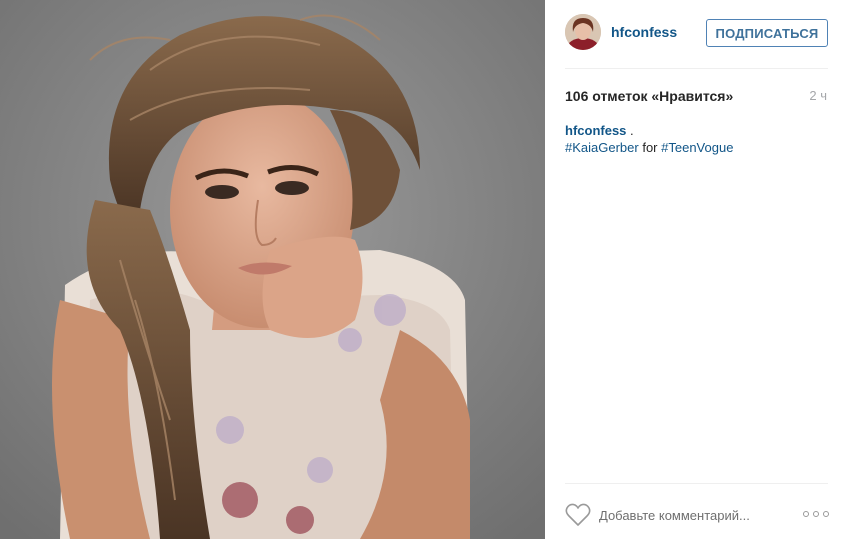 The width and height of the screenshot is (847, 539). What do you see at coordinates (649, 96) in the screenshot?
I see `likes-count: 106 отметок «Нравится»` at bounding box center [649, 96].